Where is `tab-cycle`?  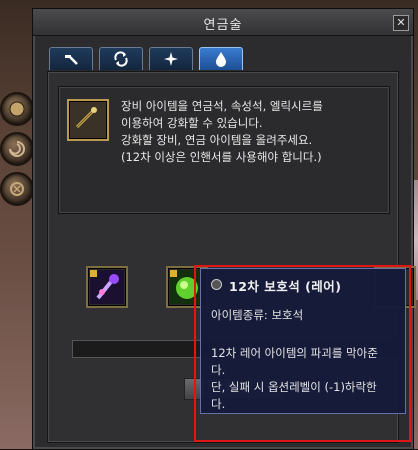 tab-cycle is located at coordinates (121, 58).